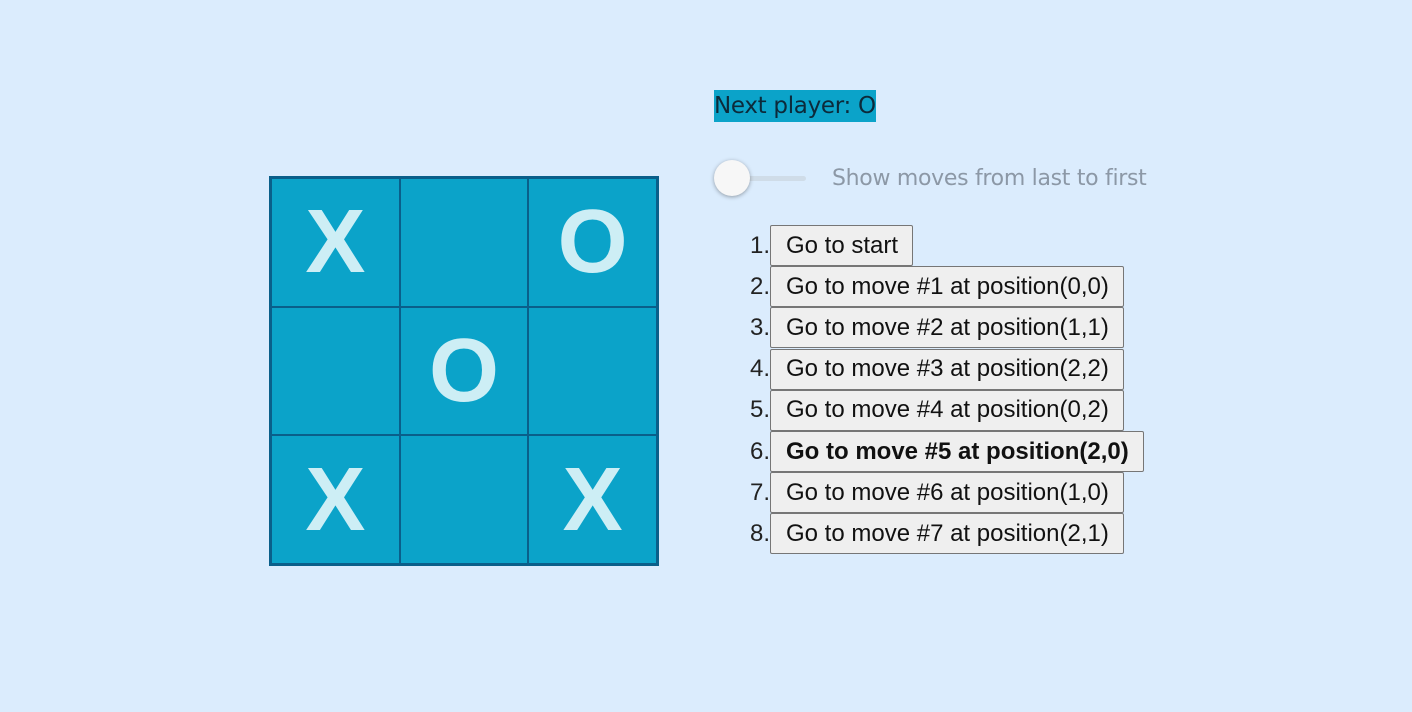 The image size is (1412, 712). I want to click on move-number: 1., so click(759, 245).